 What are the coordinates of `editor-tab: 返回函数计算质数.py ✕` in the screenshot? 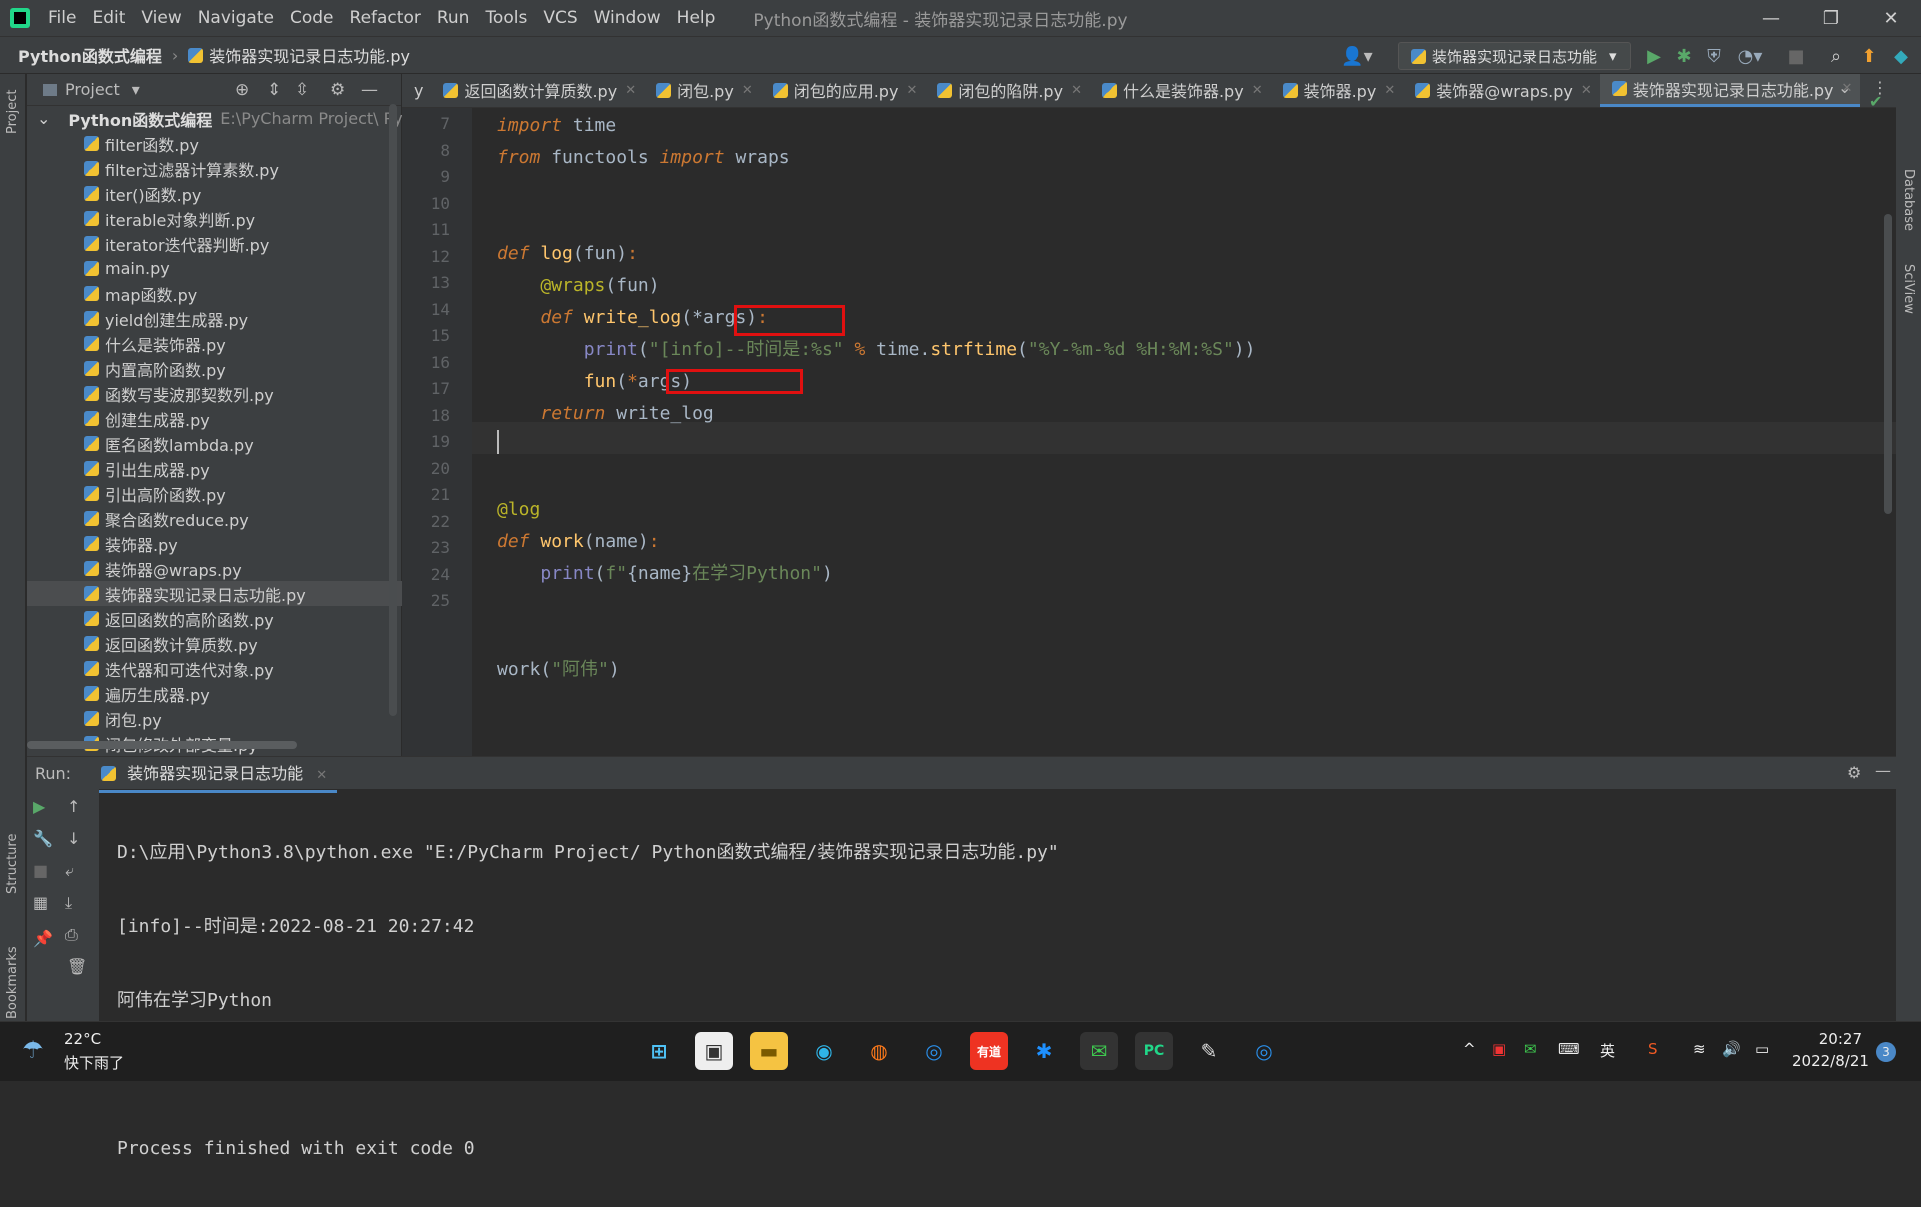 It's located at (537, 90).